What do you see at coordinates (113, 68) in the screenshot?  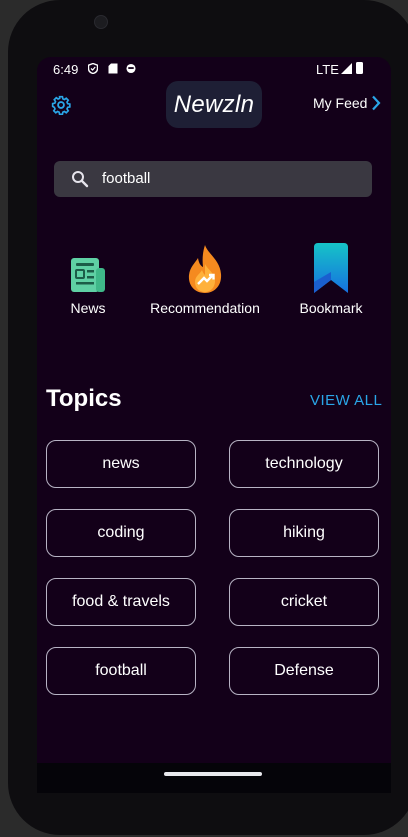 I see `sd-card-status-icon` at bounding box center [113, 68].